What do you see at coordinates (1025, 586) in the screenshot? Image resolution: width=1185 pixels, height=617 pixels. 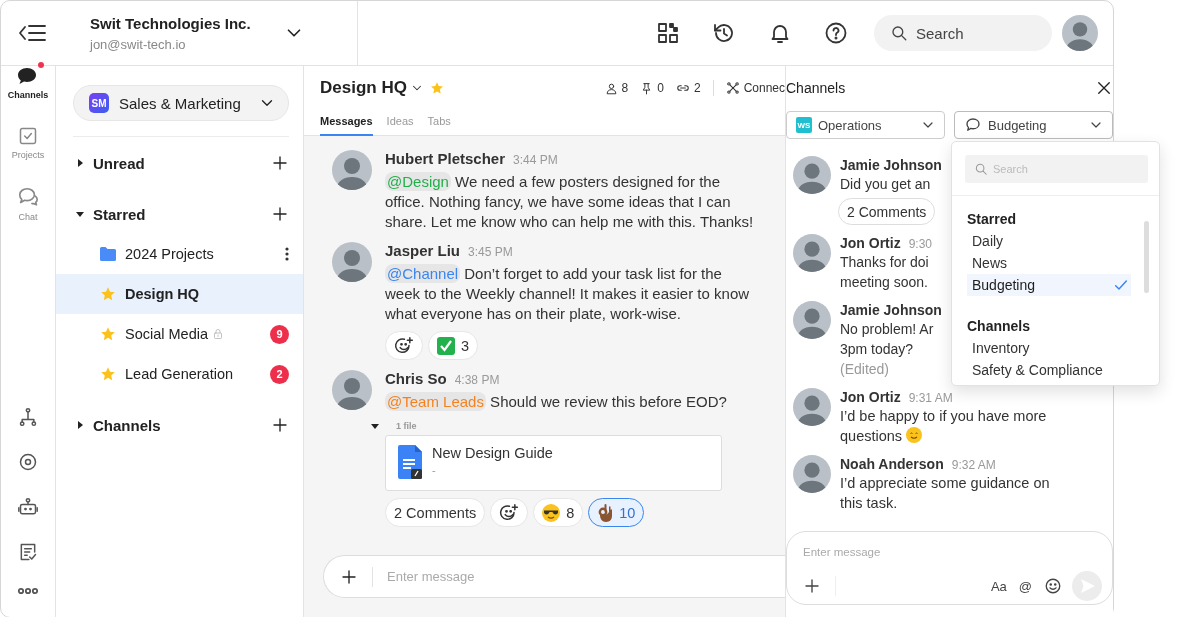 I see `mention-button: @` at bounding box center [1025, 586].